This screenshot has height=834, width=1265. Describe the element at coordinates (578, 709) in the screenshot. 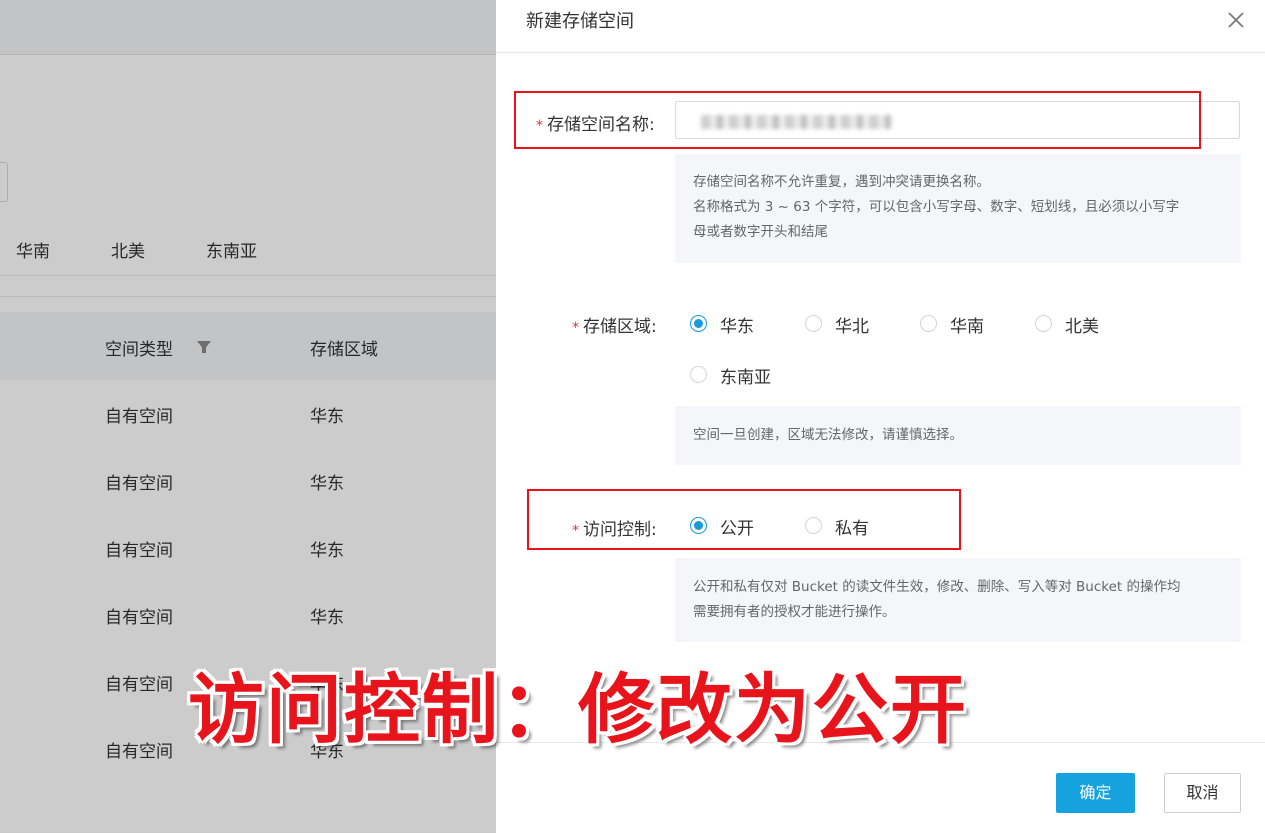

I see `annotation-caption: 访问控制：修改为公开` at that location.